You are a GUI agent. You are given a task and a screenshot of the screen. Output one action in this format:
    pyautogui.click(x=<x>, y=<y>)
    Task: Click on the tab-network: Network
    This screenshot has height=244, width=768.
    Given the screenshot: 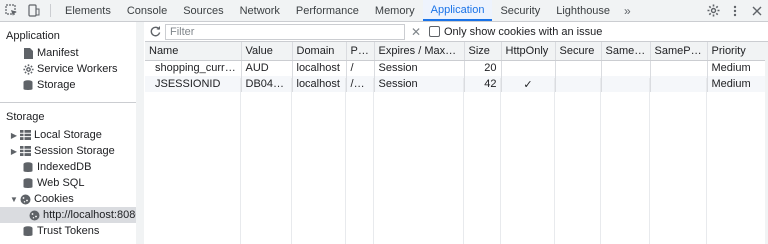 What is the action you would take?
    pyautogui.click(x=260, y=10)
    